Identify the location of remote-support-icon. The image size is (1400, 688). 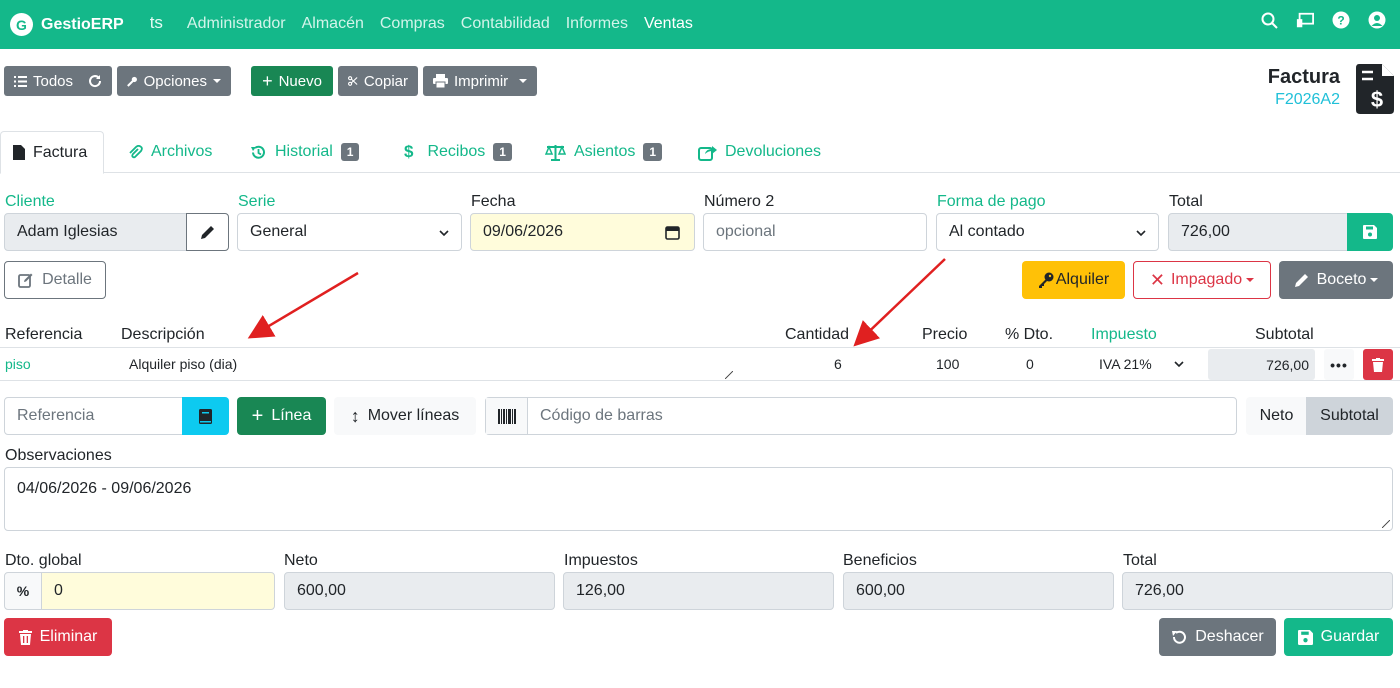
(1305, 20).